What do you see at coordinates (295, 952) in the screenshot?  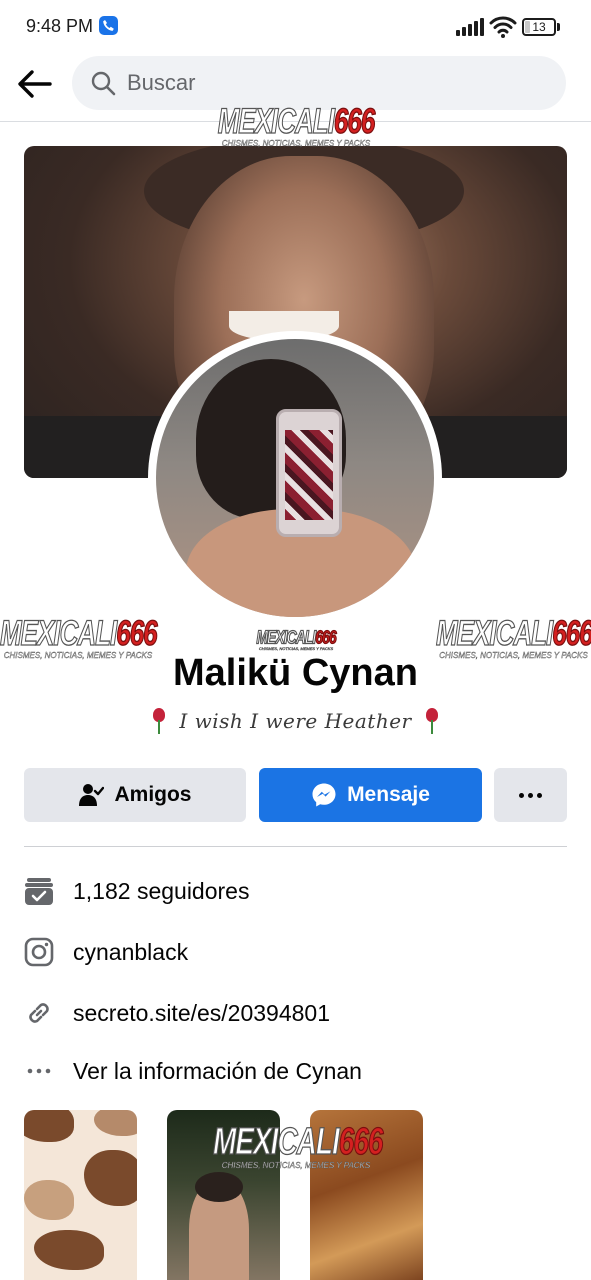 I see `instagram-row: cynanblack` at bounding box center [295, 952].